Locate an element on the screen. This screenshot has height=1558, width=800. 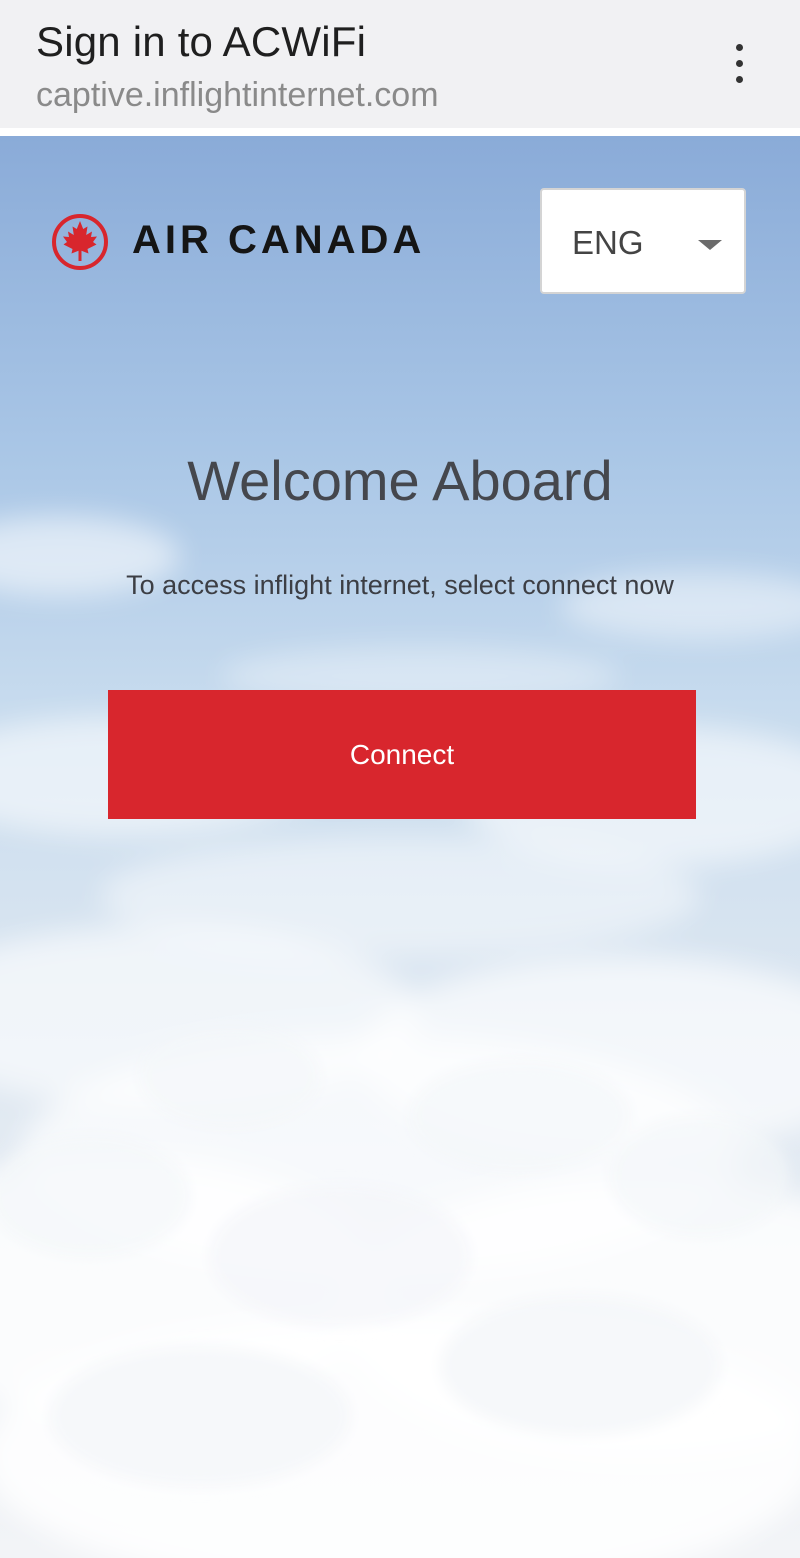
maple-leaf-roundel-icon is located at coordinates (80, 242).